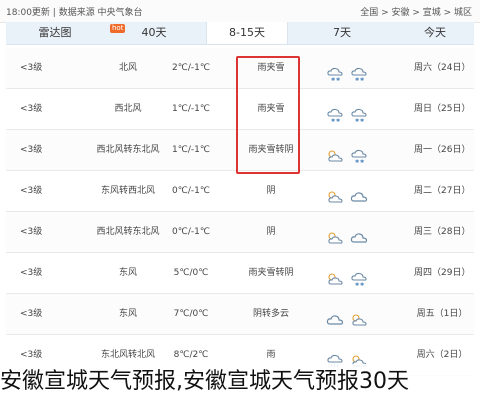 This screenshot has height=400, width=480. Describe the element at coordinates (191, 273) in the screenshot. I see `temperature: 5℃/0℃` at that location.